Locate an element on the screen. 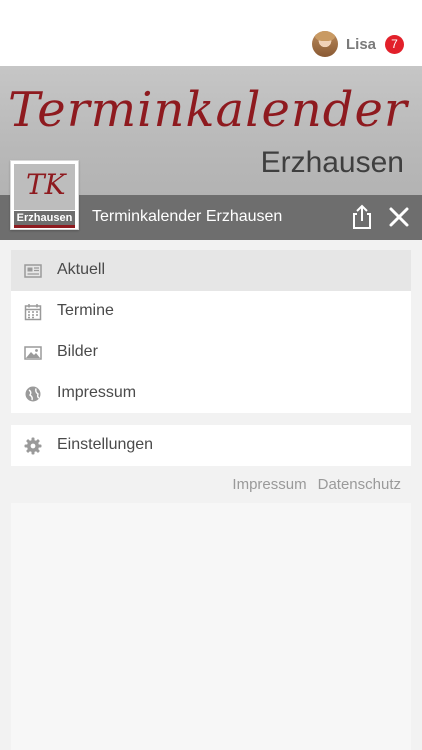 This screenshot has width=422, height=750. avatar is located at coordinates (324, 44).